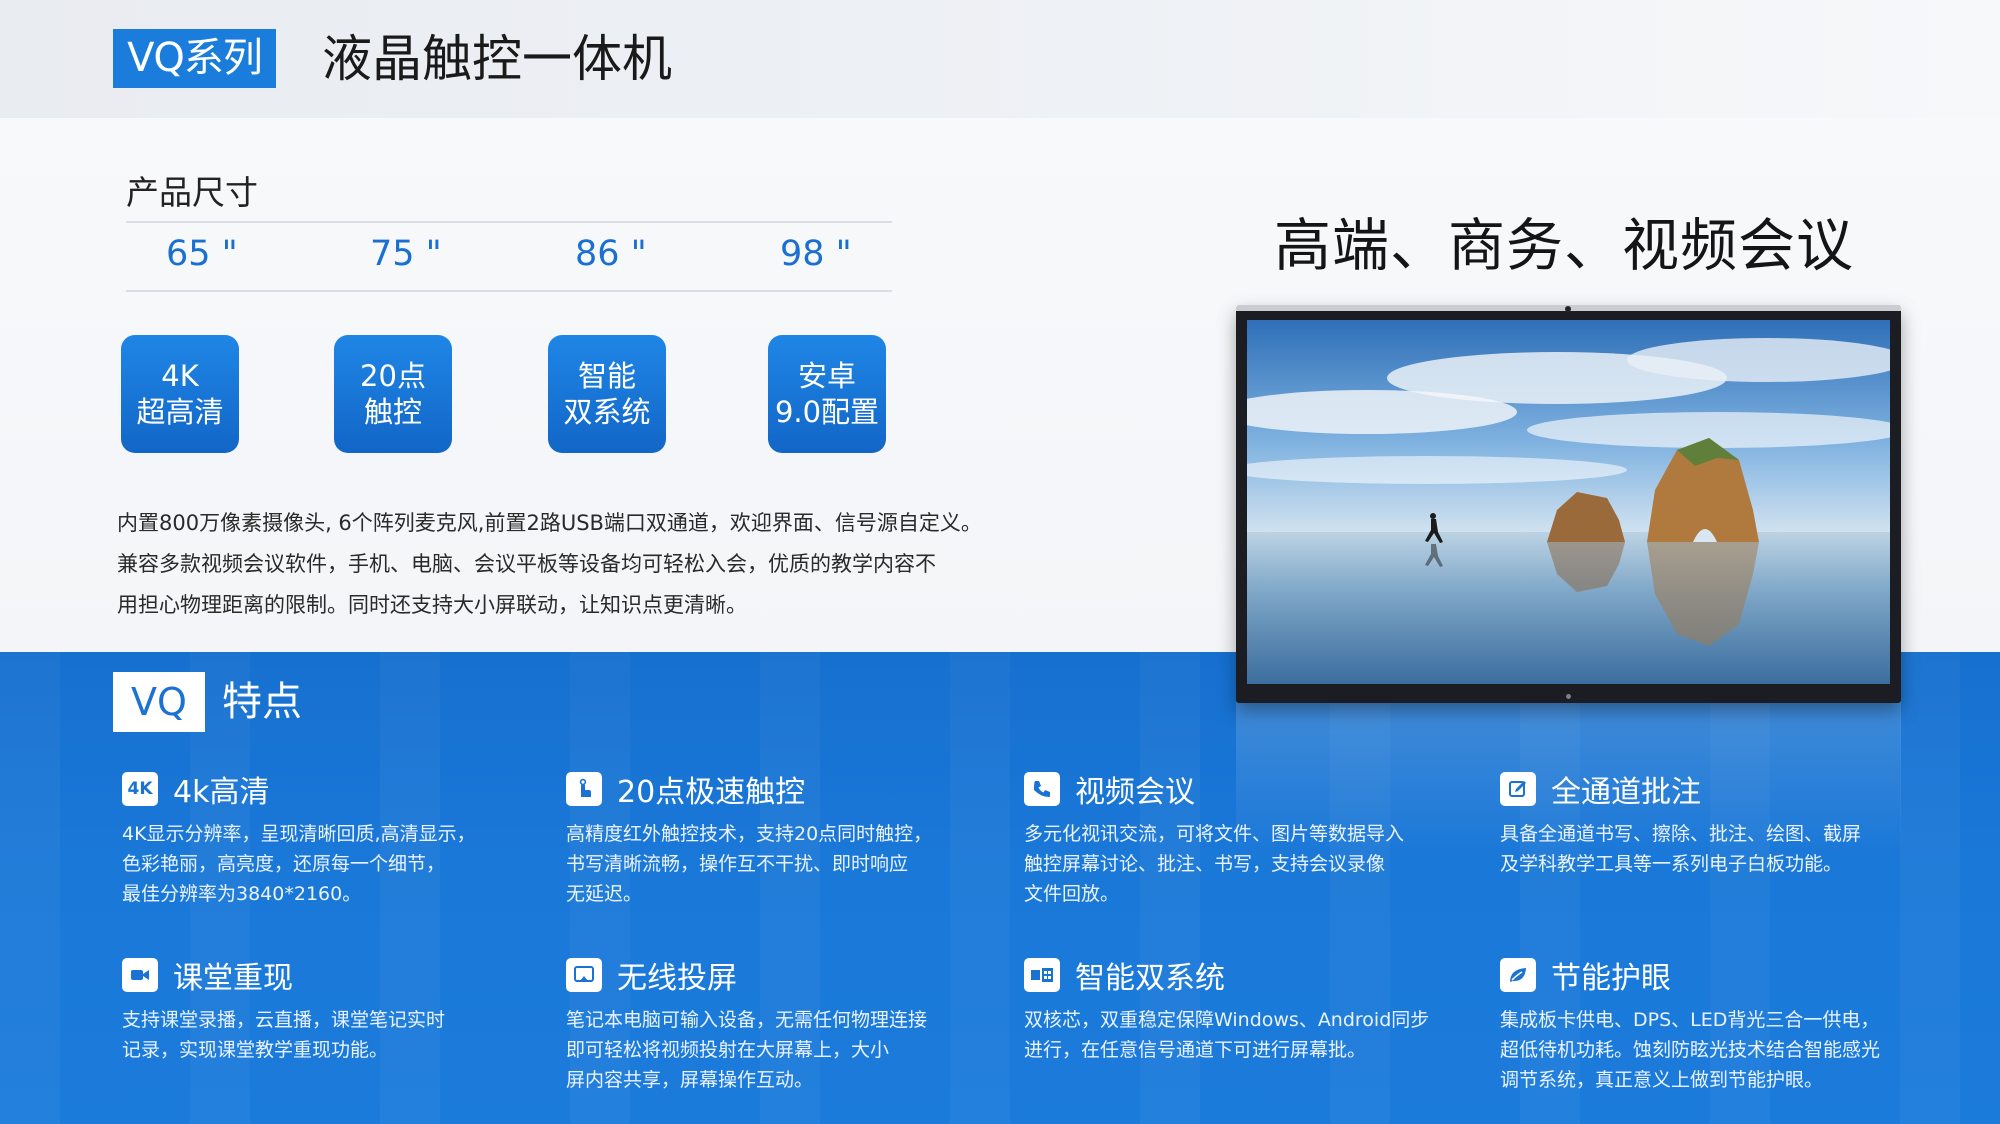 This screenshot has width=2000, height=1124. What do you see at coordinates (180, 394) in the screenshot?
I see `pill-4k: 4K 超高清` at bounding box center [180, 394].